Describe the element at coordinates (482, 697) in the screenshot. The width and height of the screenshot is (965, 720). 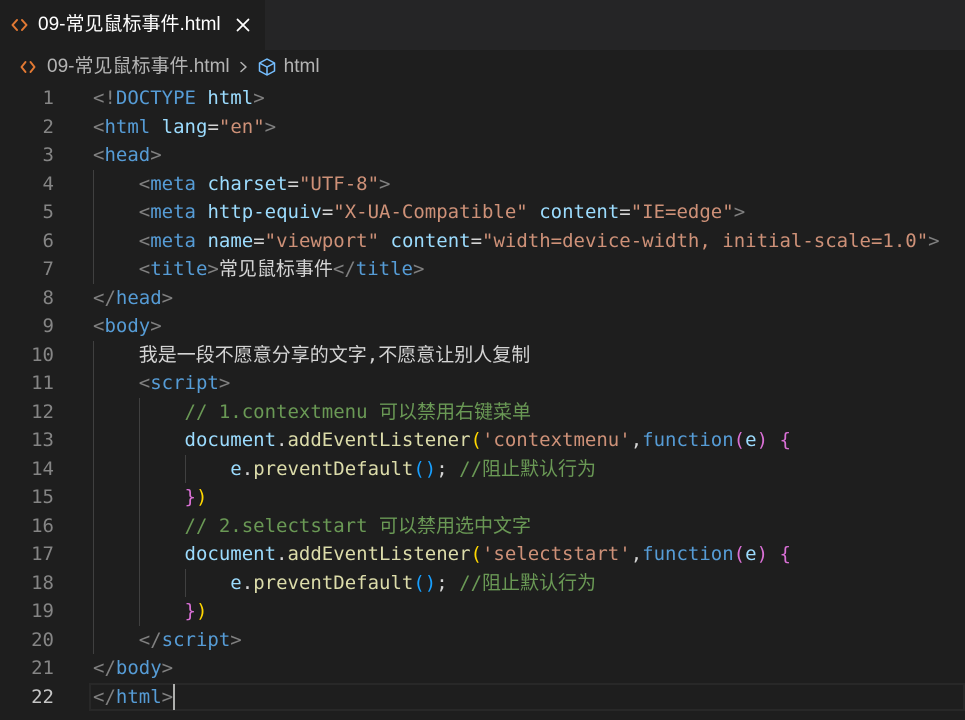
I see `code-line: 22 </html>` at that location.